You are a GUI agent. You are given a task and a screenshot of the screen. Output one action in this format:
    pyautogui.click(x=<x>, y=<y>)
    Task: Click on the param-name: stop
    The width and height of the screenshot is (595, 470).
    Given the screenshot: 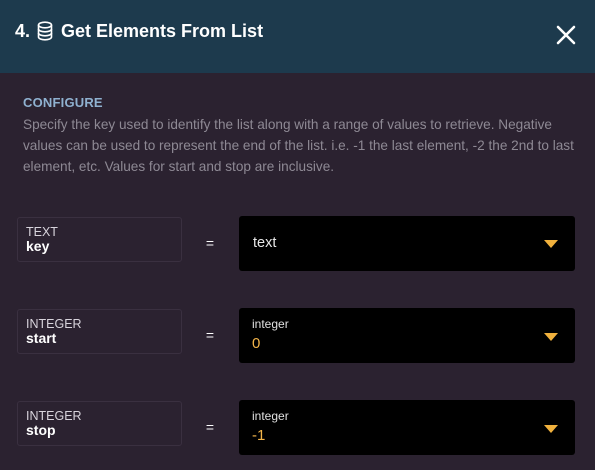 What is the action you would take?
    pyautogui.click(x=41, y=430)
    